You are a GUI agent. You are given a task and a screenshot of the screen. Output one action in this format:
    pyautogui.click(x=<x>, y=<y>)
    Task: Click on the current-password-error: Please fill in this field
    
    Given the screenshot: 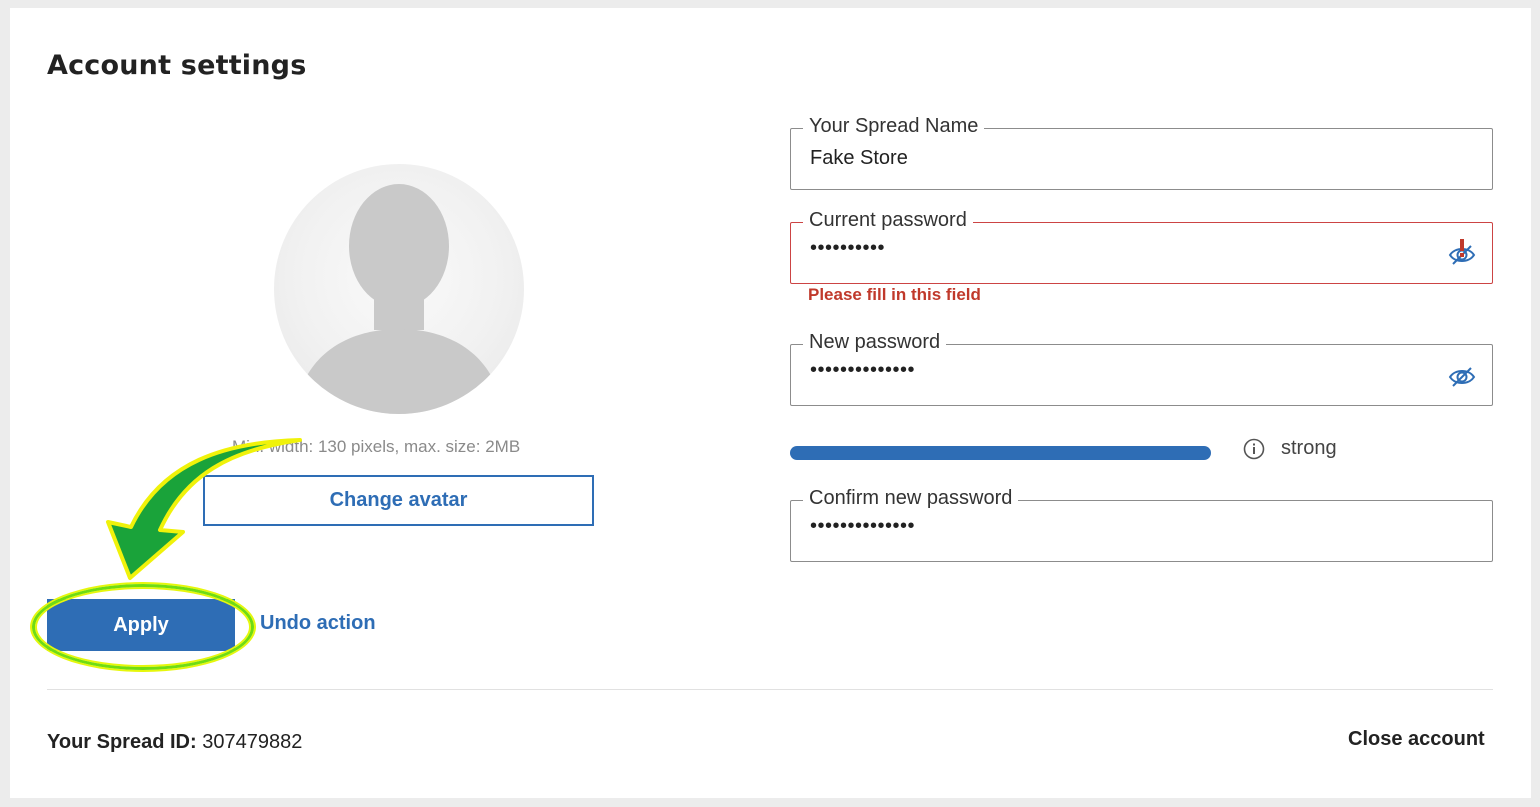 What is the action you would take?
    pyautogui.click(x=894, y=294)
    